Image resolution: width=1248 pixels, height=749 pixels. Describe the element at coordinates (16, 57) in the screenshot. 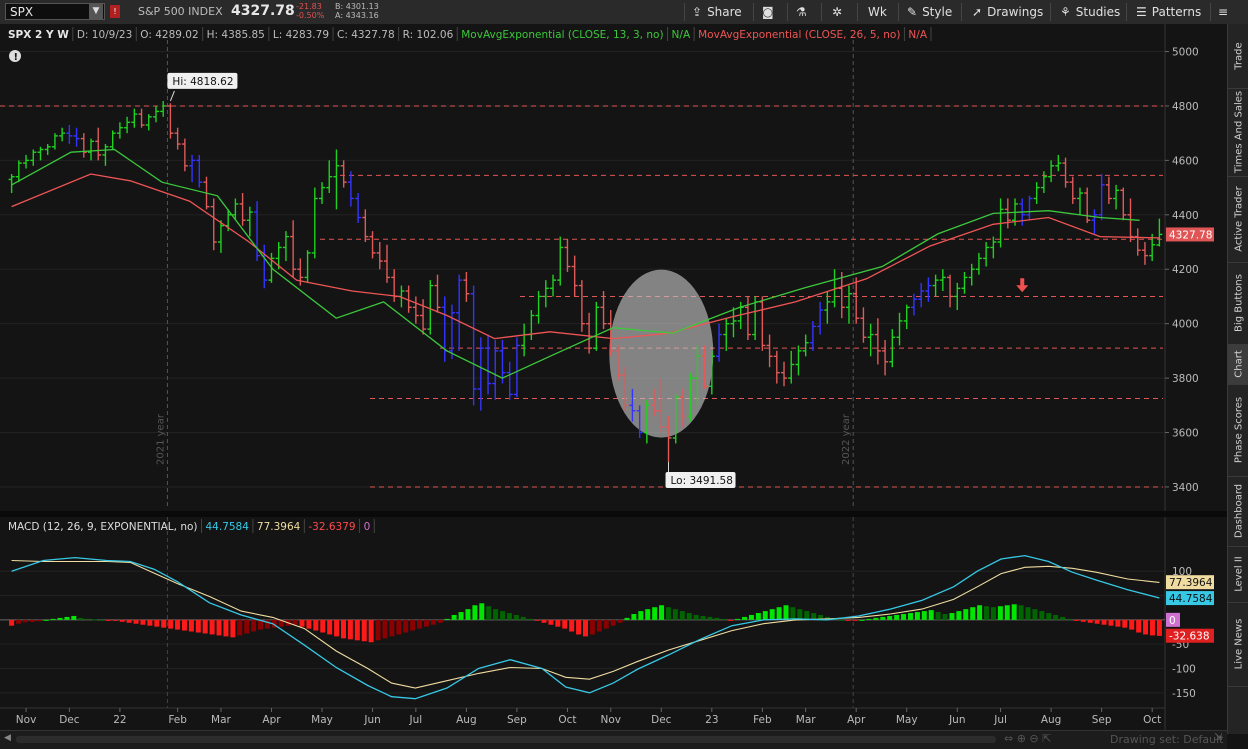

I see `info-icon-glyph: !` at that location.